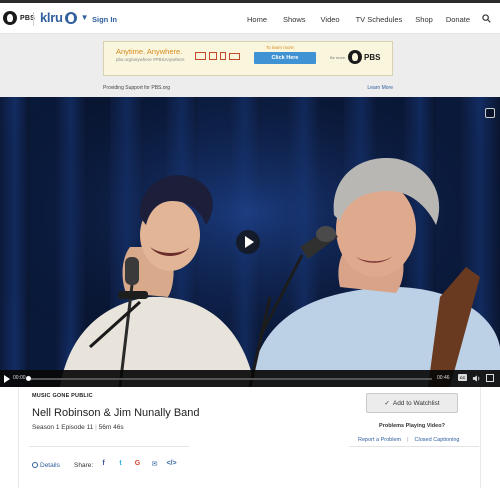  I want to click on volume-icon, so click(476, 378).